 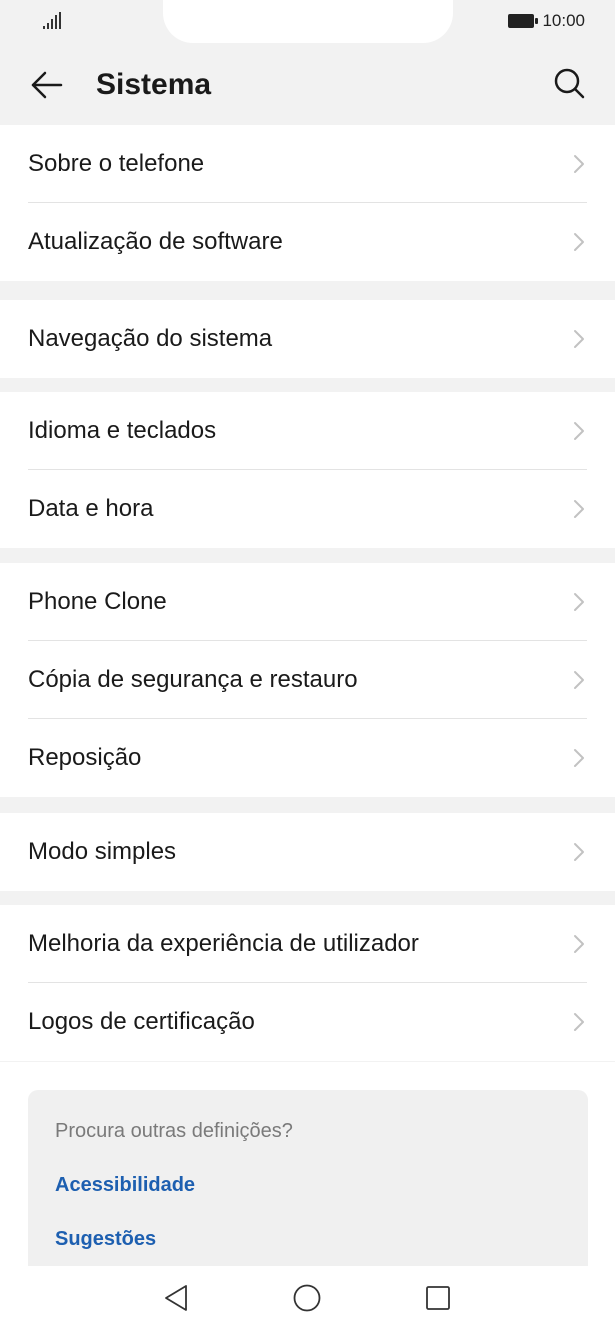 I want to click on status-bar: 10:00, so click(x=307, y=22).